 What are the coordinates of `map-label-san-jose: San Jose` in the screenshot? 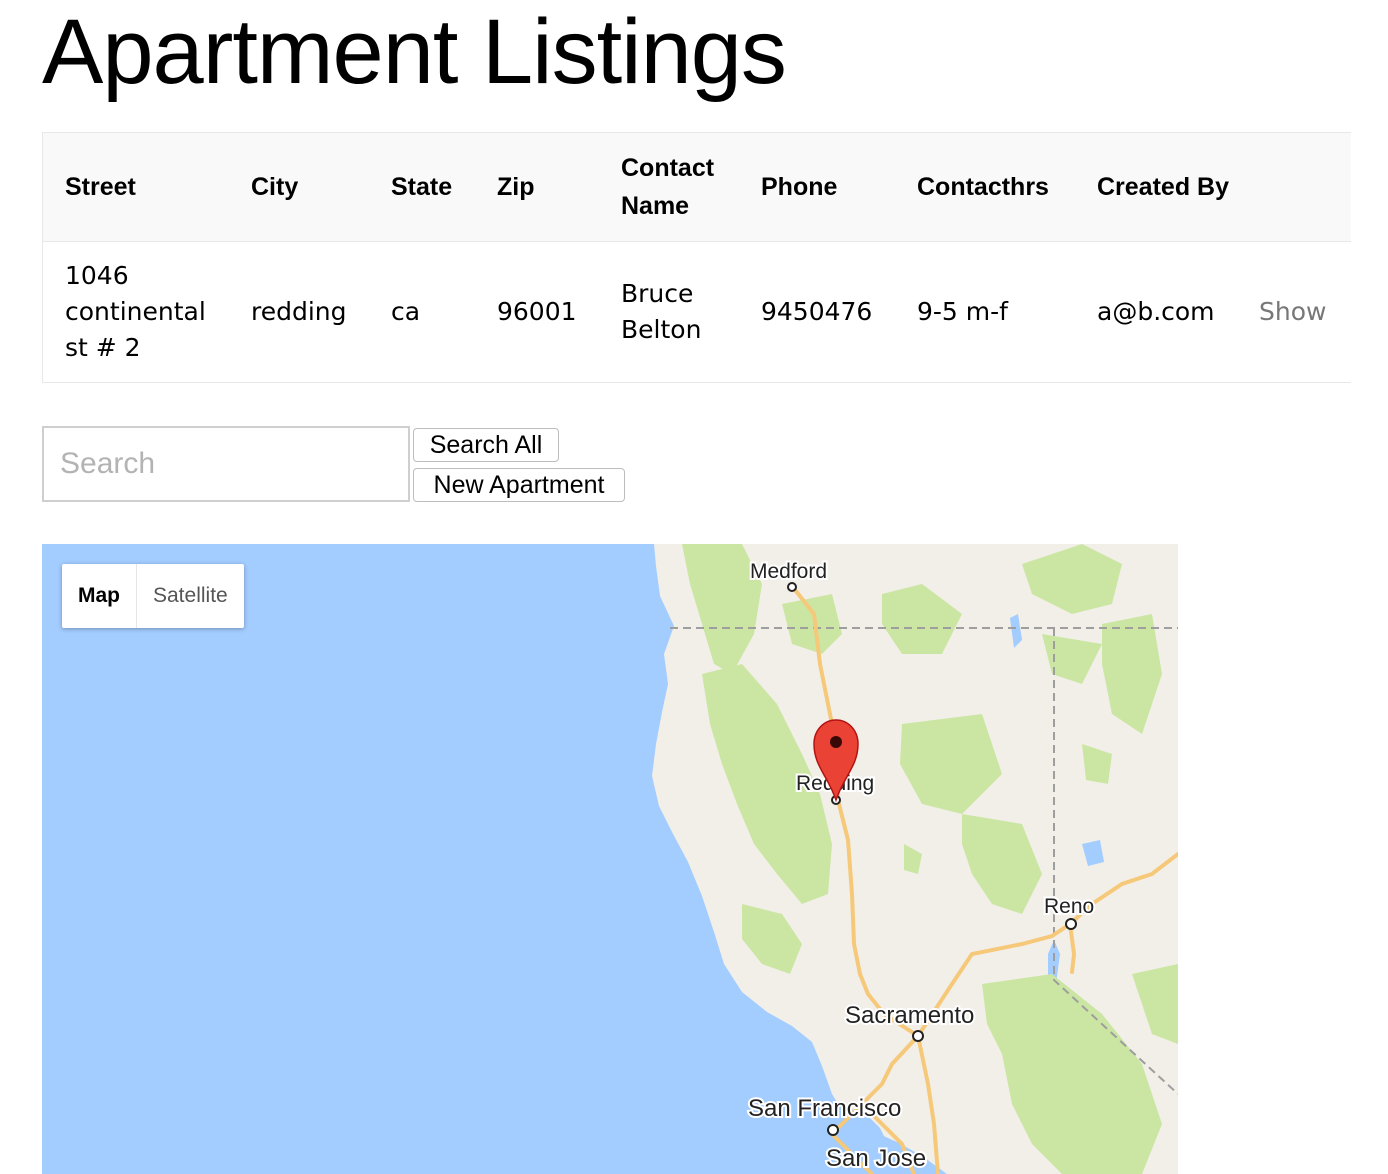 It's located at (876, 1158).